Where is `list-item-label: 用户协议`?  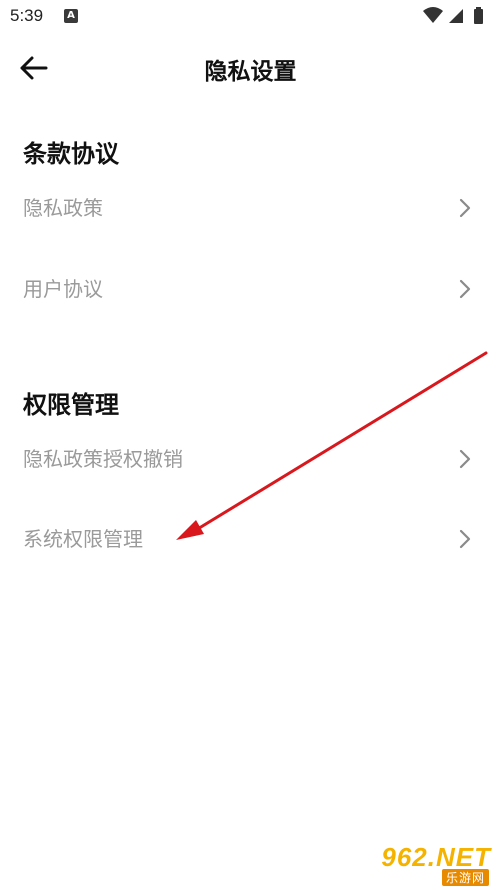 list-item-label: 用户协议 is located at coordinates (63, 289).